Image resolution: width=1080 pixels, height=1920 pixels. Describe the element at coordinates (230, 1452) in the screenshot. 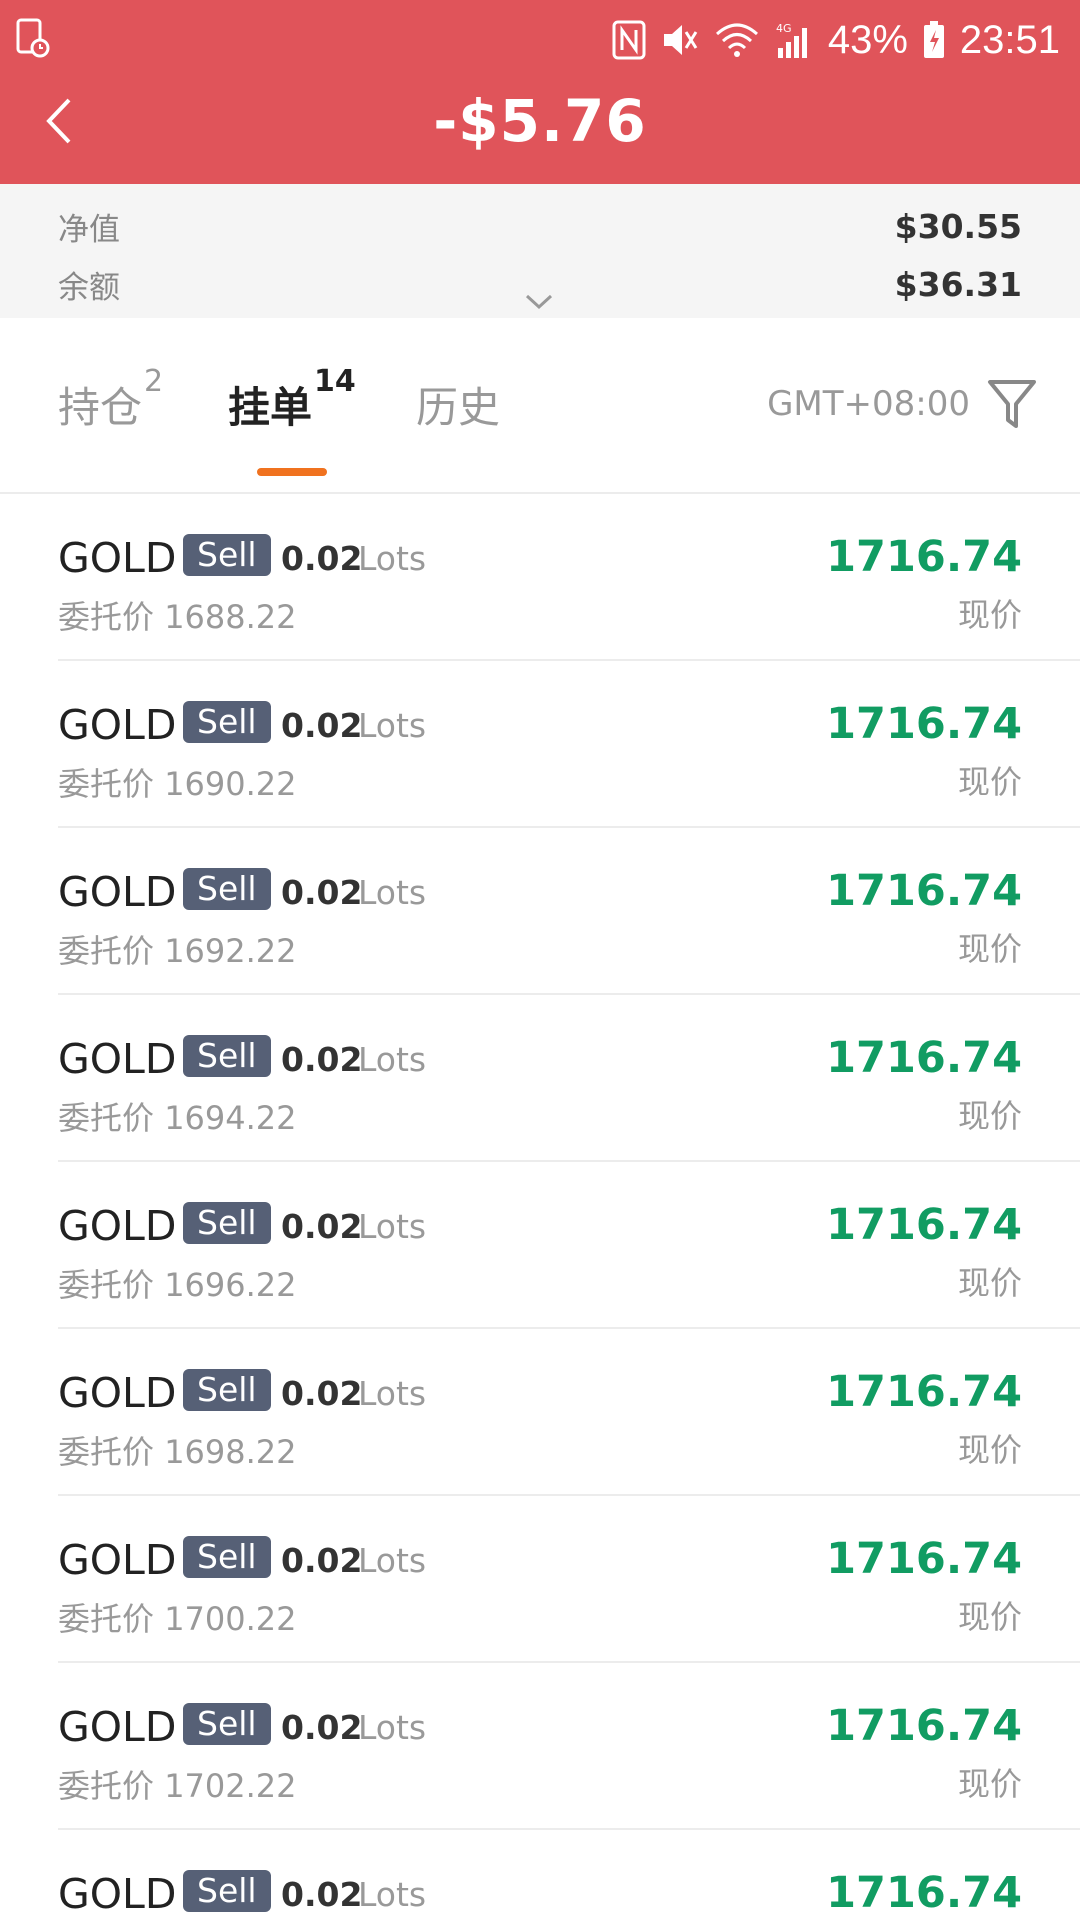

I see `order-price: 1698.22` at that location.